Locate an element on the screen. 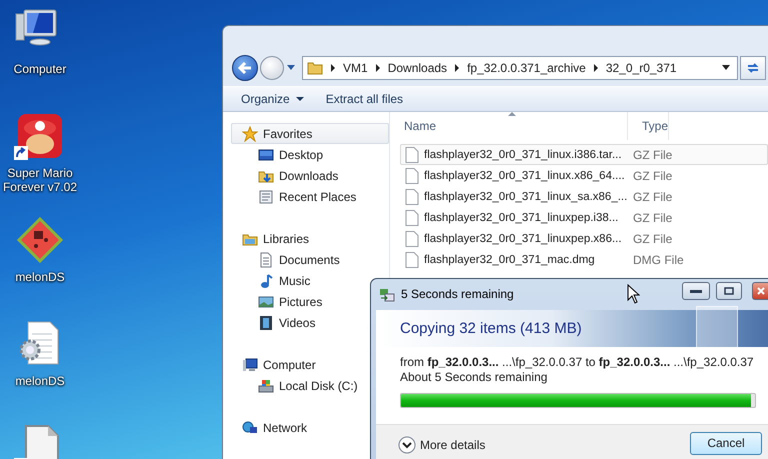 The image size is (768, 459). nav-item: Documents is located at coordinates (310, 259).